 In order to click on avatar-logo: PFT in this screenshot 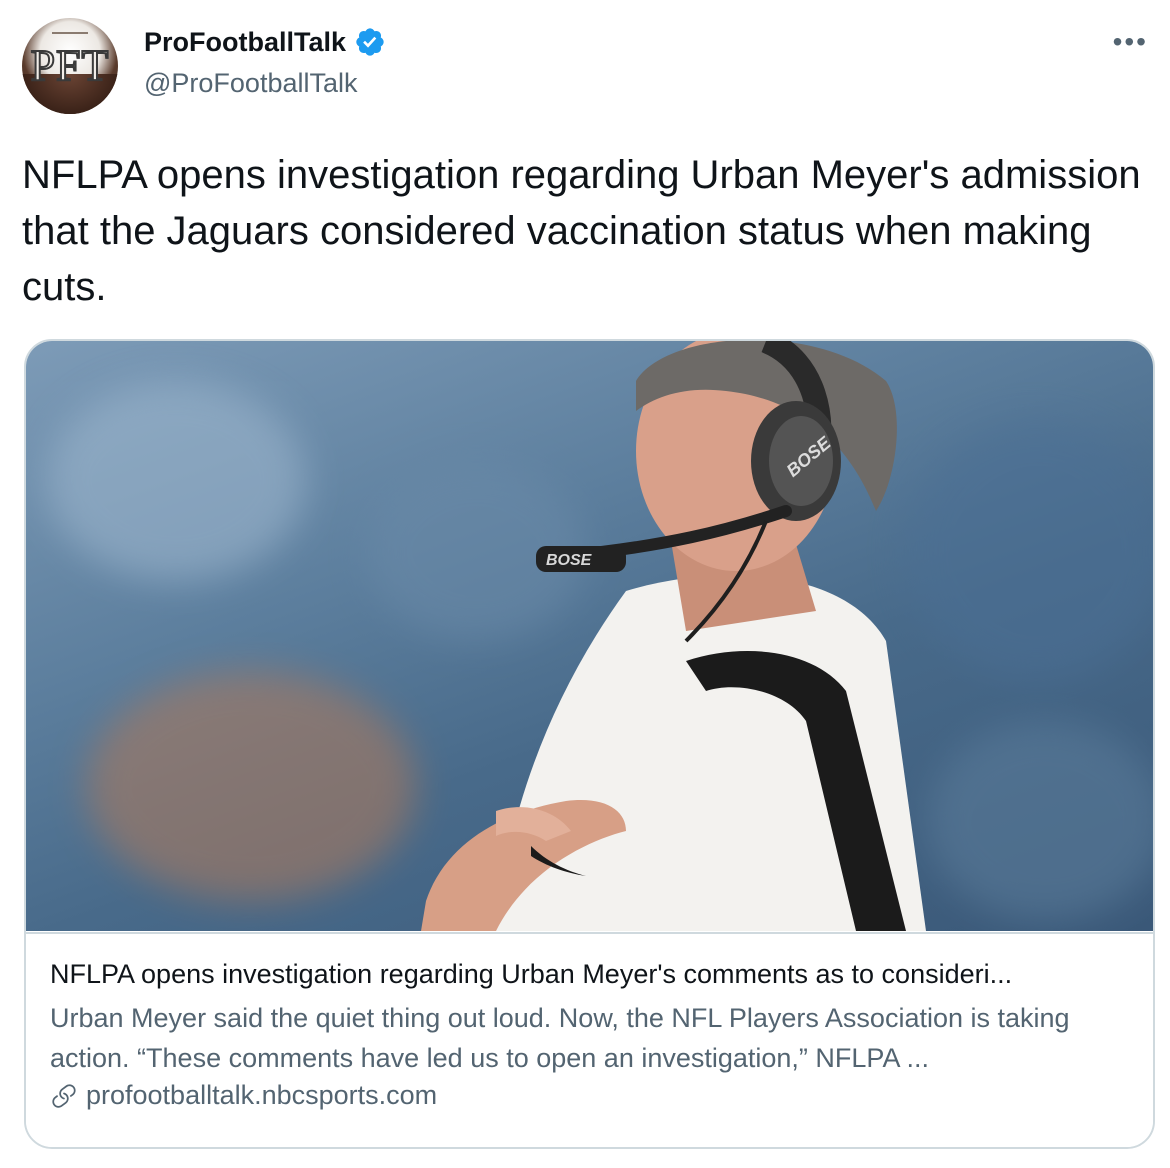, I will do `click(70, 65)`.